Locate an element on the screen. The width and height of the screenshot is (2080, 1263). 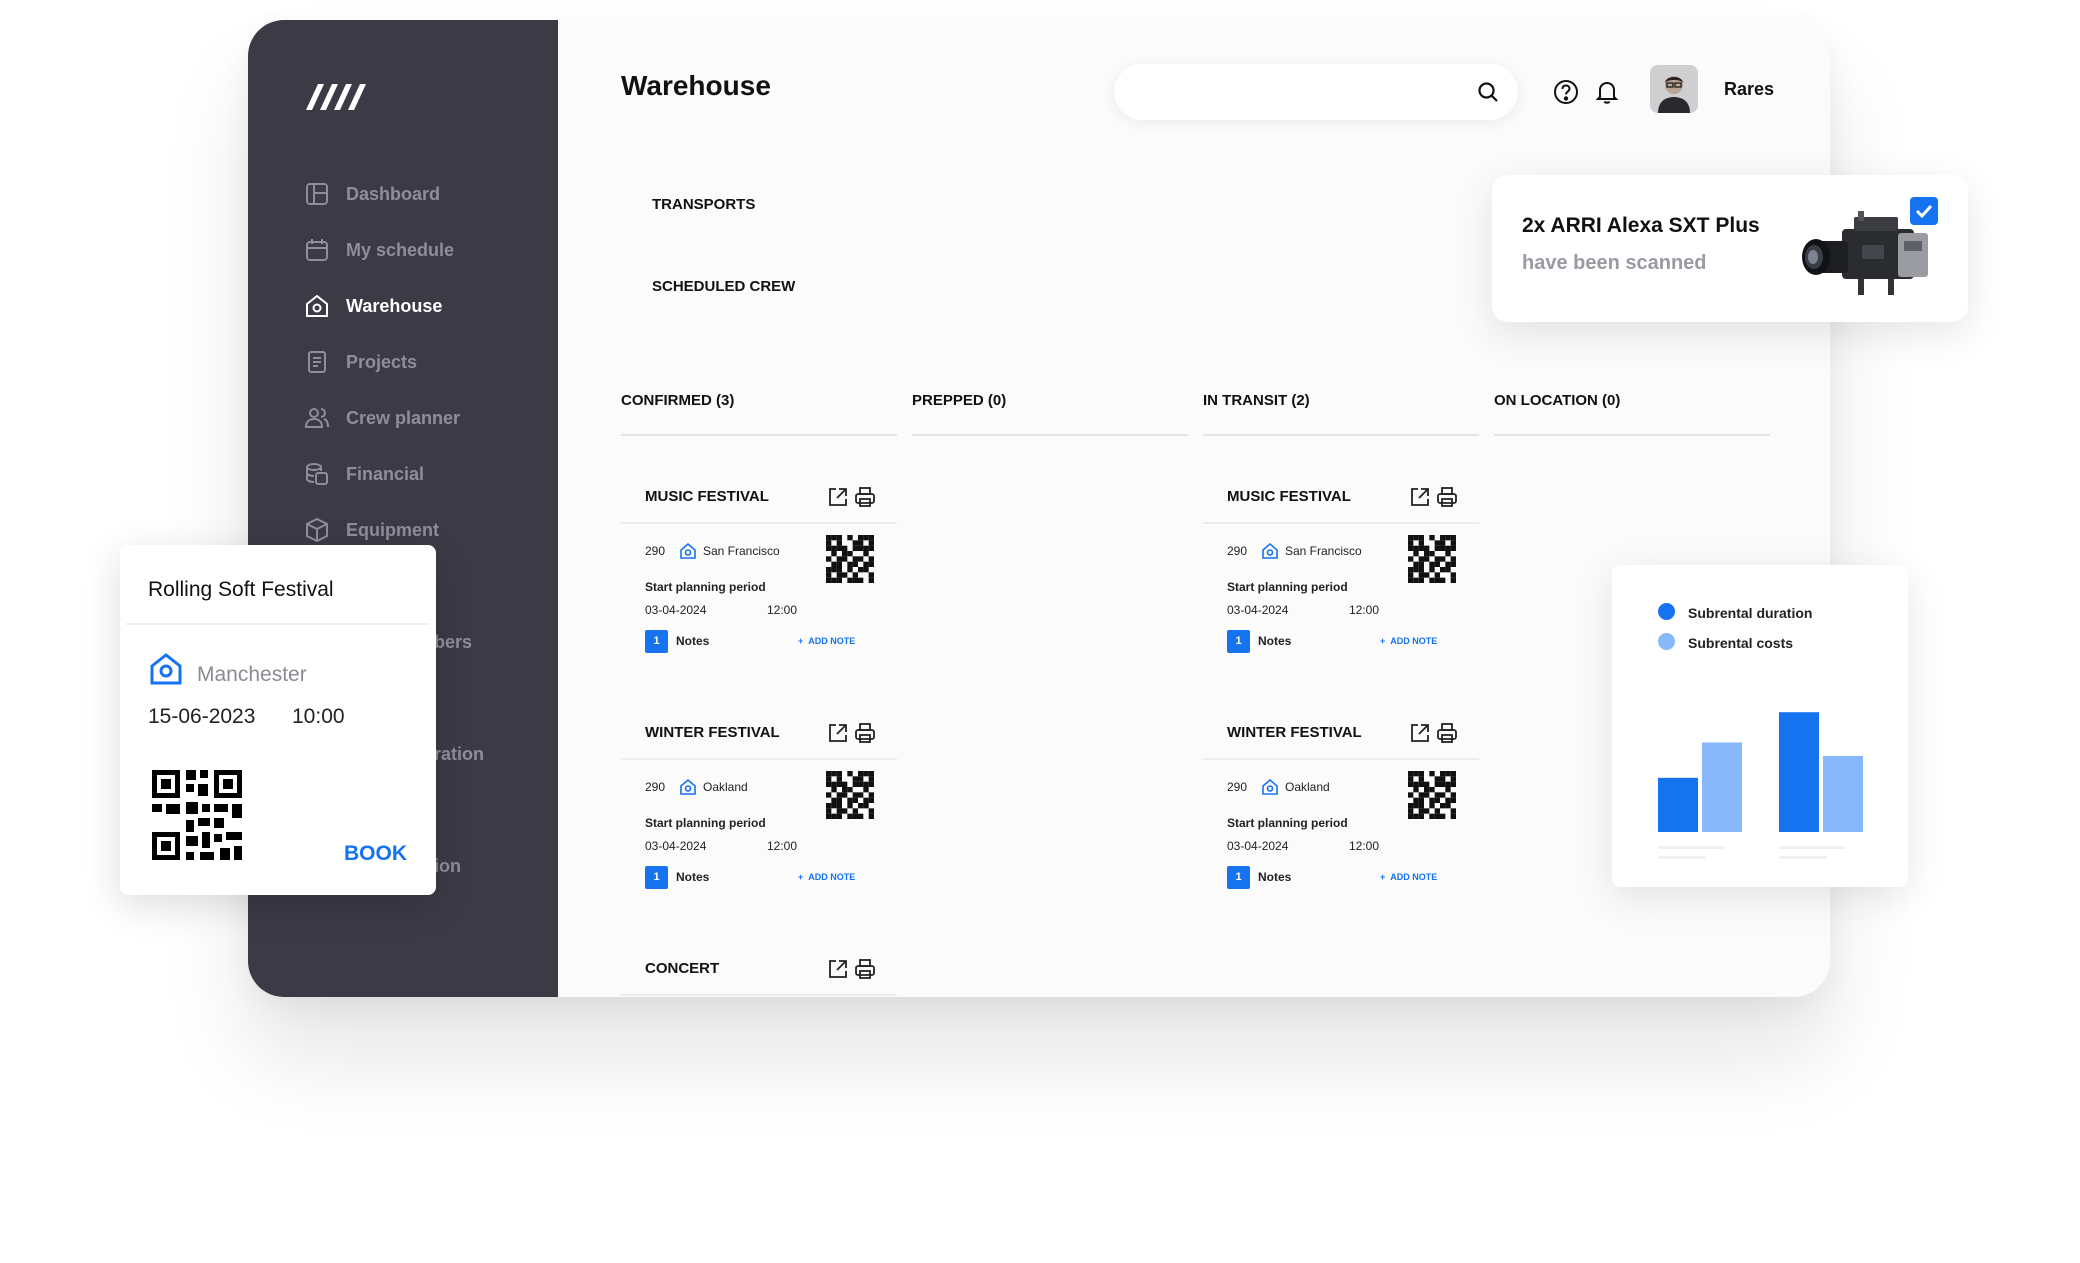
sidebar-item-crew-planner: Crew planner is located at coordinates (382, 418).